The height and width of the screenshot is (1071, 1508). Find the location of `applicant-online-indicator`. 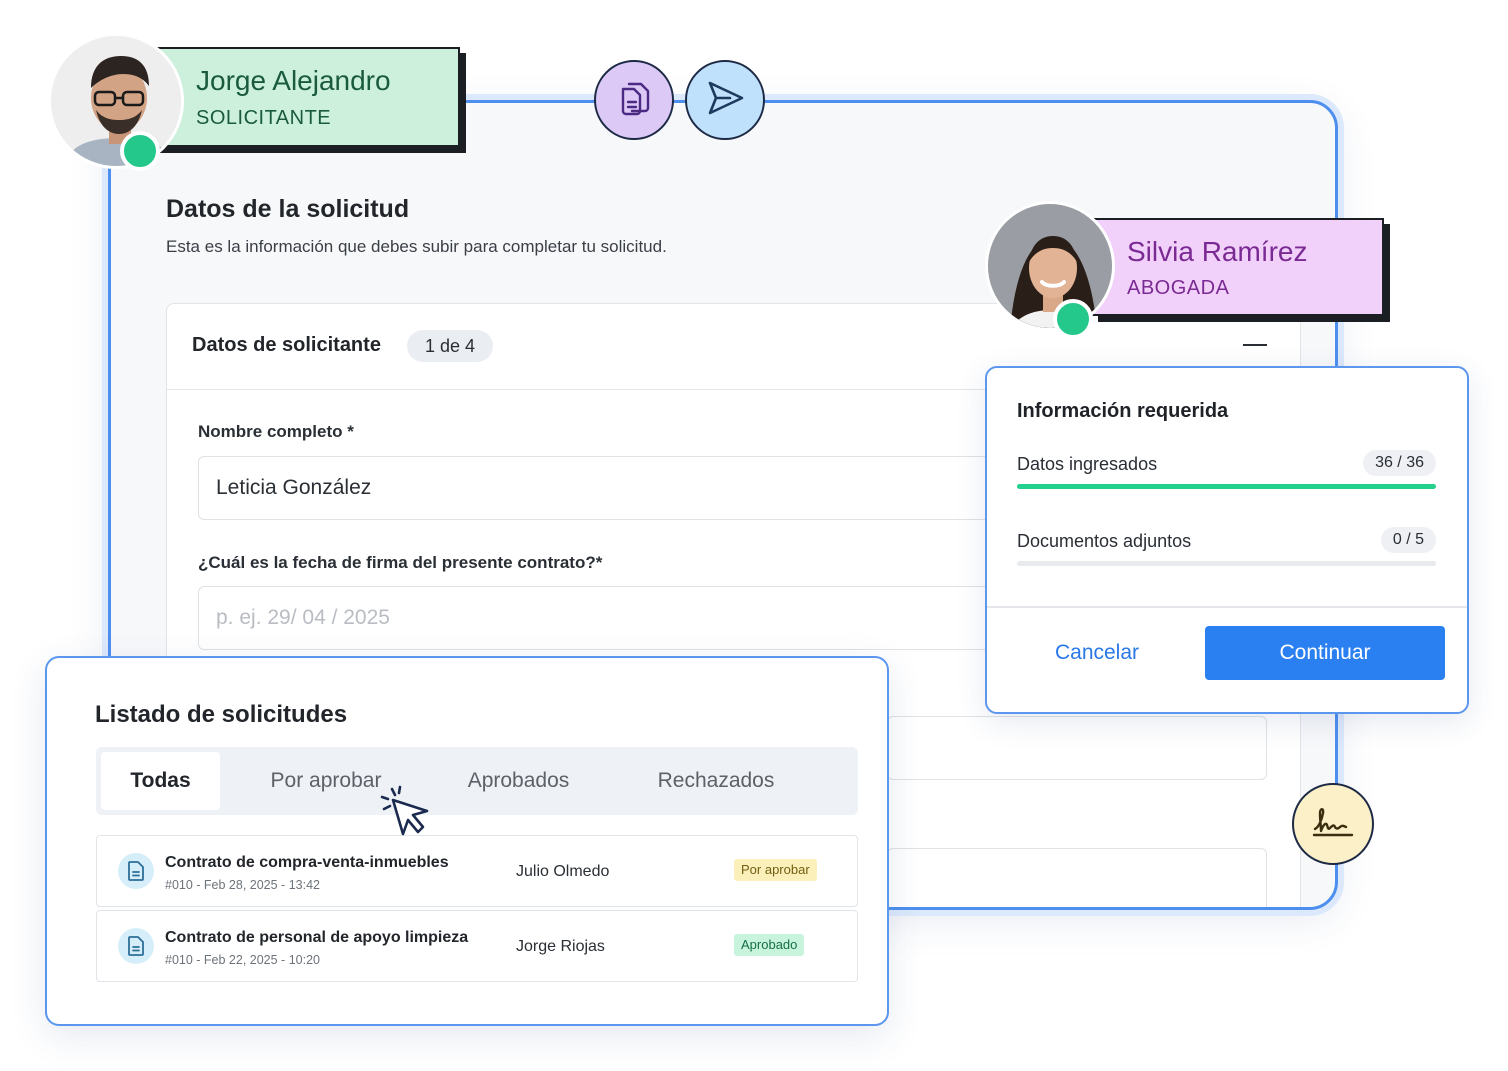

applicant-online-indicator is located at coordinates (140, 151).